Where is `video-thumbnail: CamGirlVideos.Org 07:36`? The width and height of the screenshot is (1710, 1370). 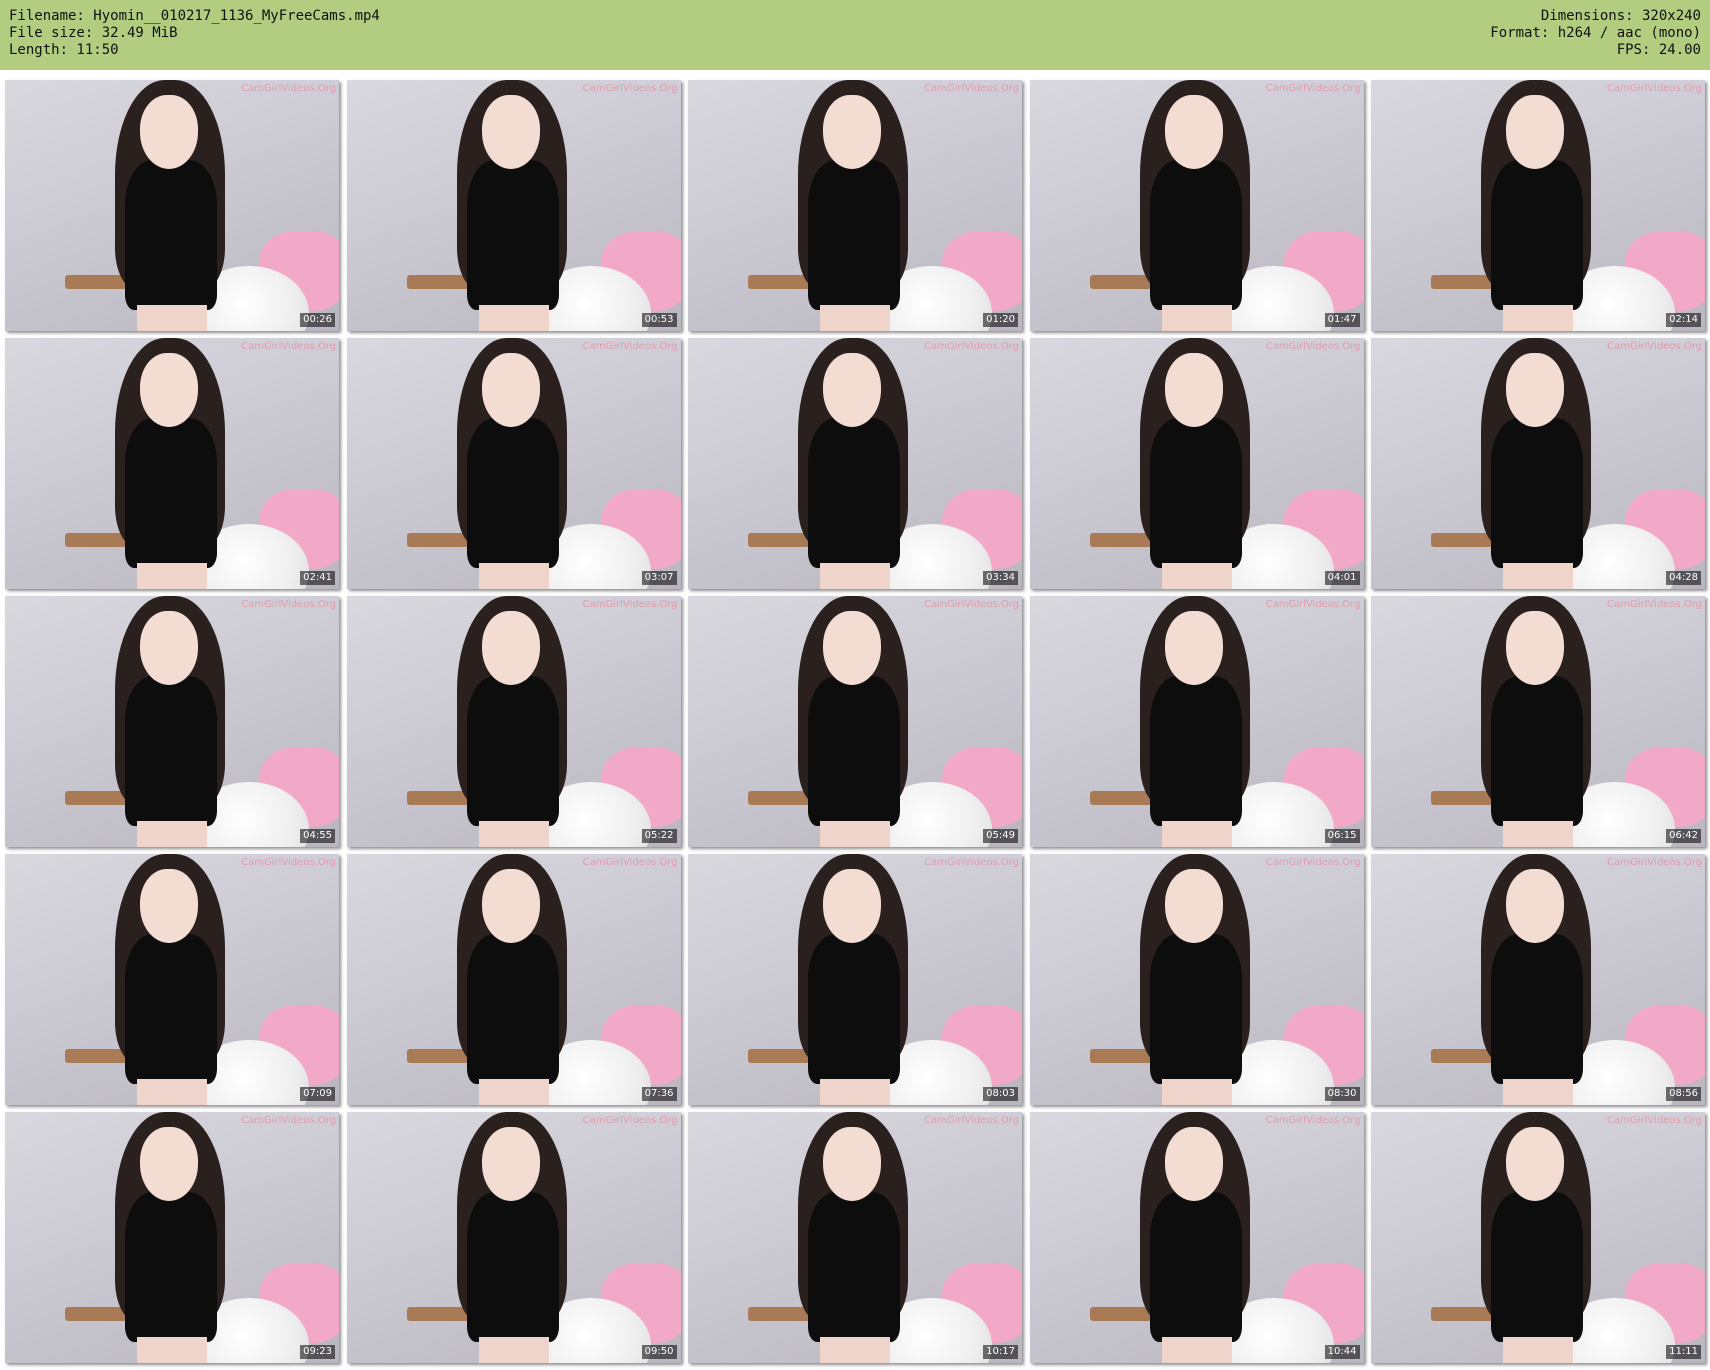
video-thumbnail: CamGirlVideos.Org 07:36 is located at coordinates (513, 979).